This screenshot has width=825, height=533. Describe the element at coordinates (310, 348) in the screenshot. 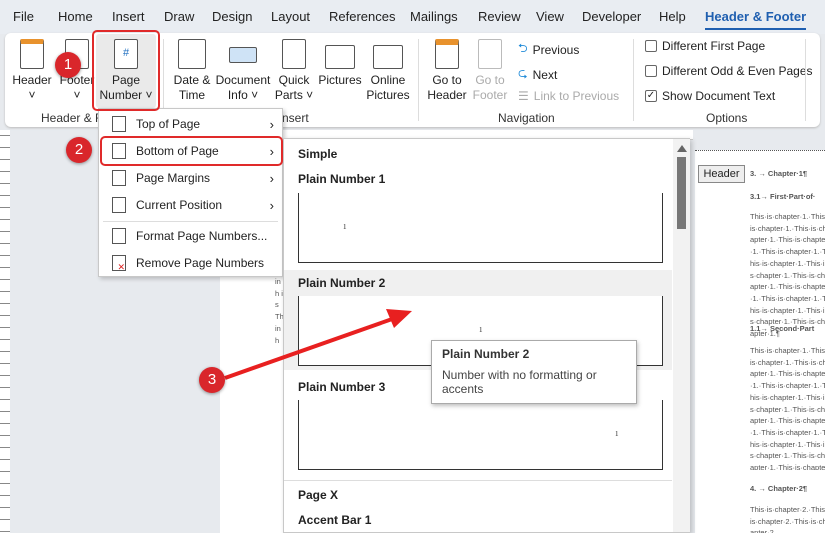

I see `arrow-line` at that location.